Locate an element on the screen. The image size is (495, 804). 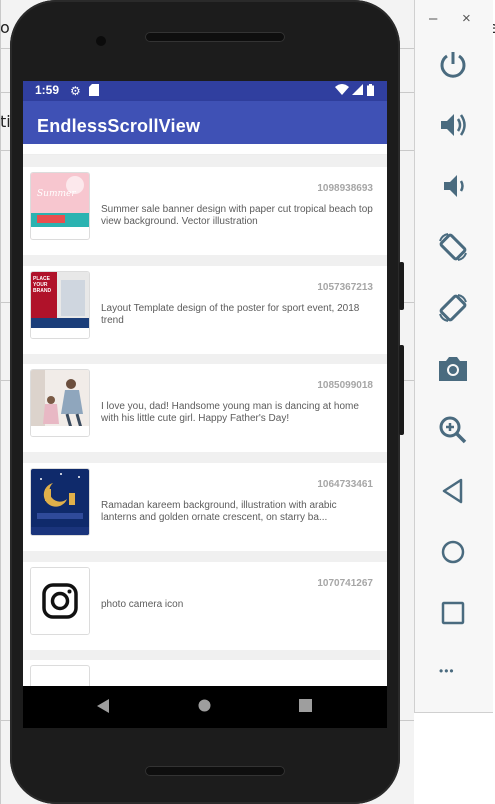
volume-up-icon is located at coordinates (453, 125).